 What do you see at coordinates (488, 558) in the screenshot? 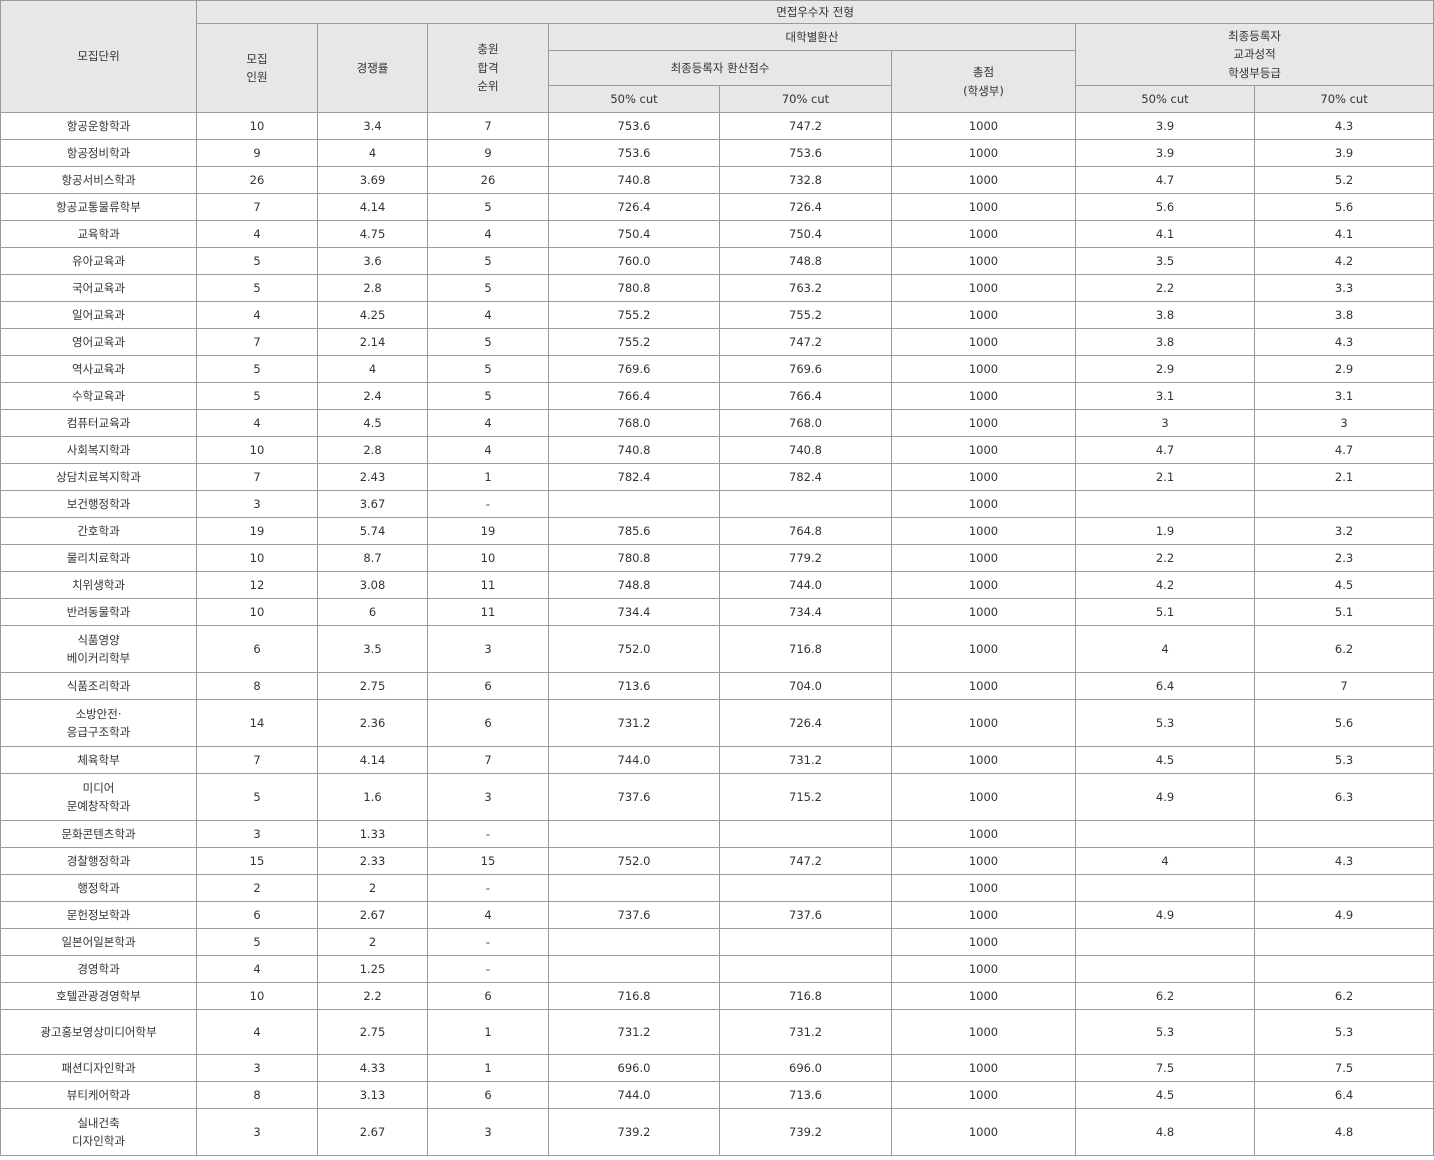
I see `cell-rank: 10` at bounding box center [488, 558].